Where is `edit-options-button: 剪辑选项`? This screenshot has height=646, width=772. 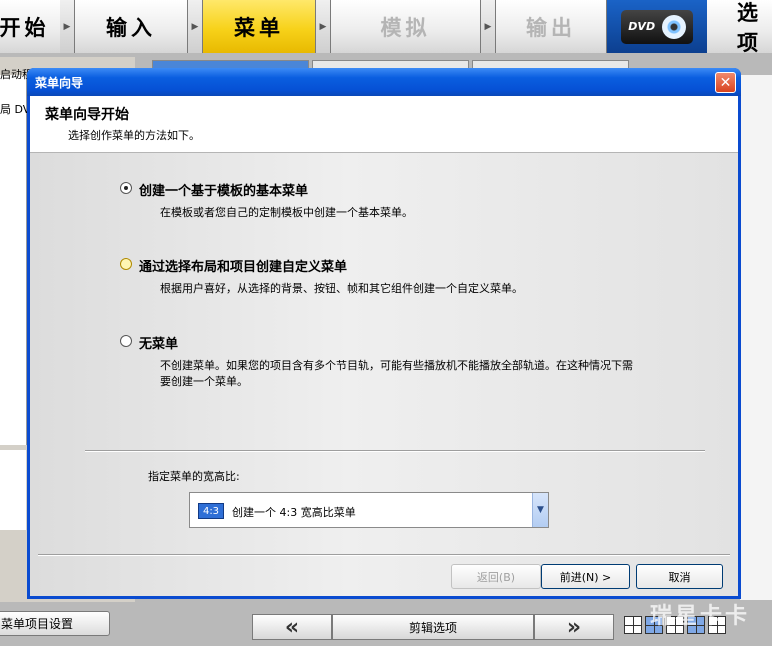 edit-options-button: 剪辑选项 is located at coordinates (433, 627).